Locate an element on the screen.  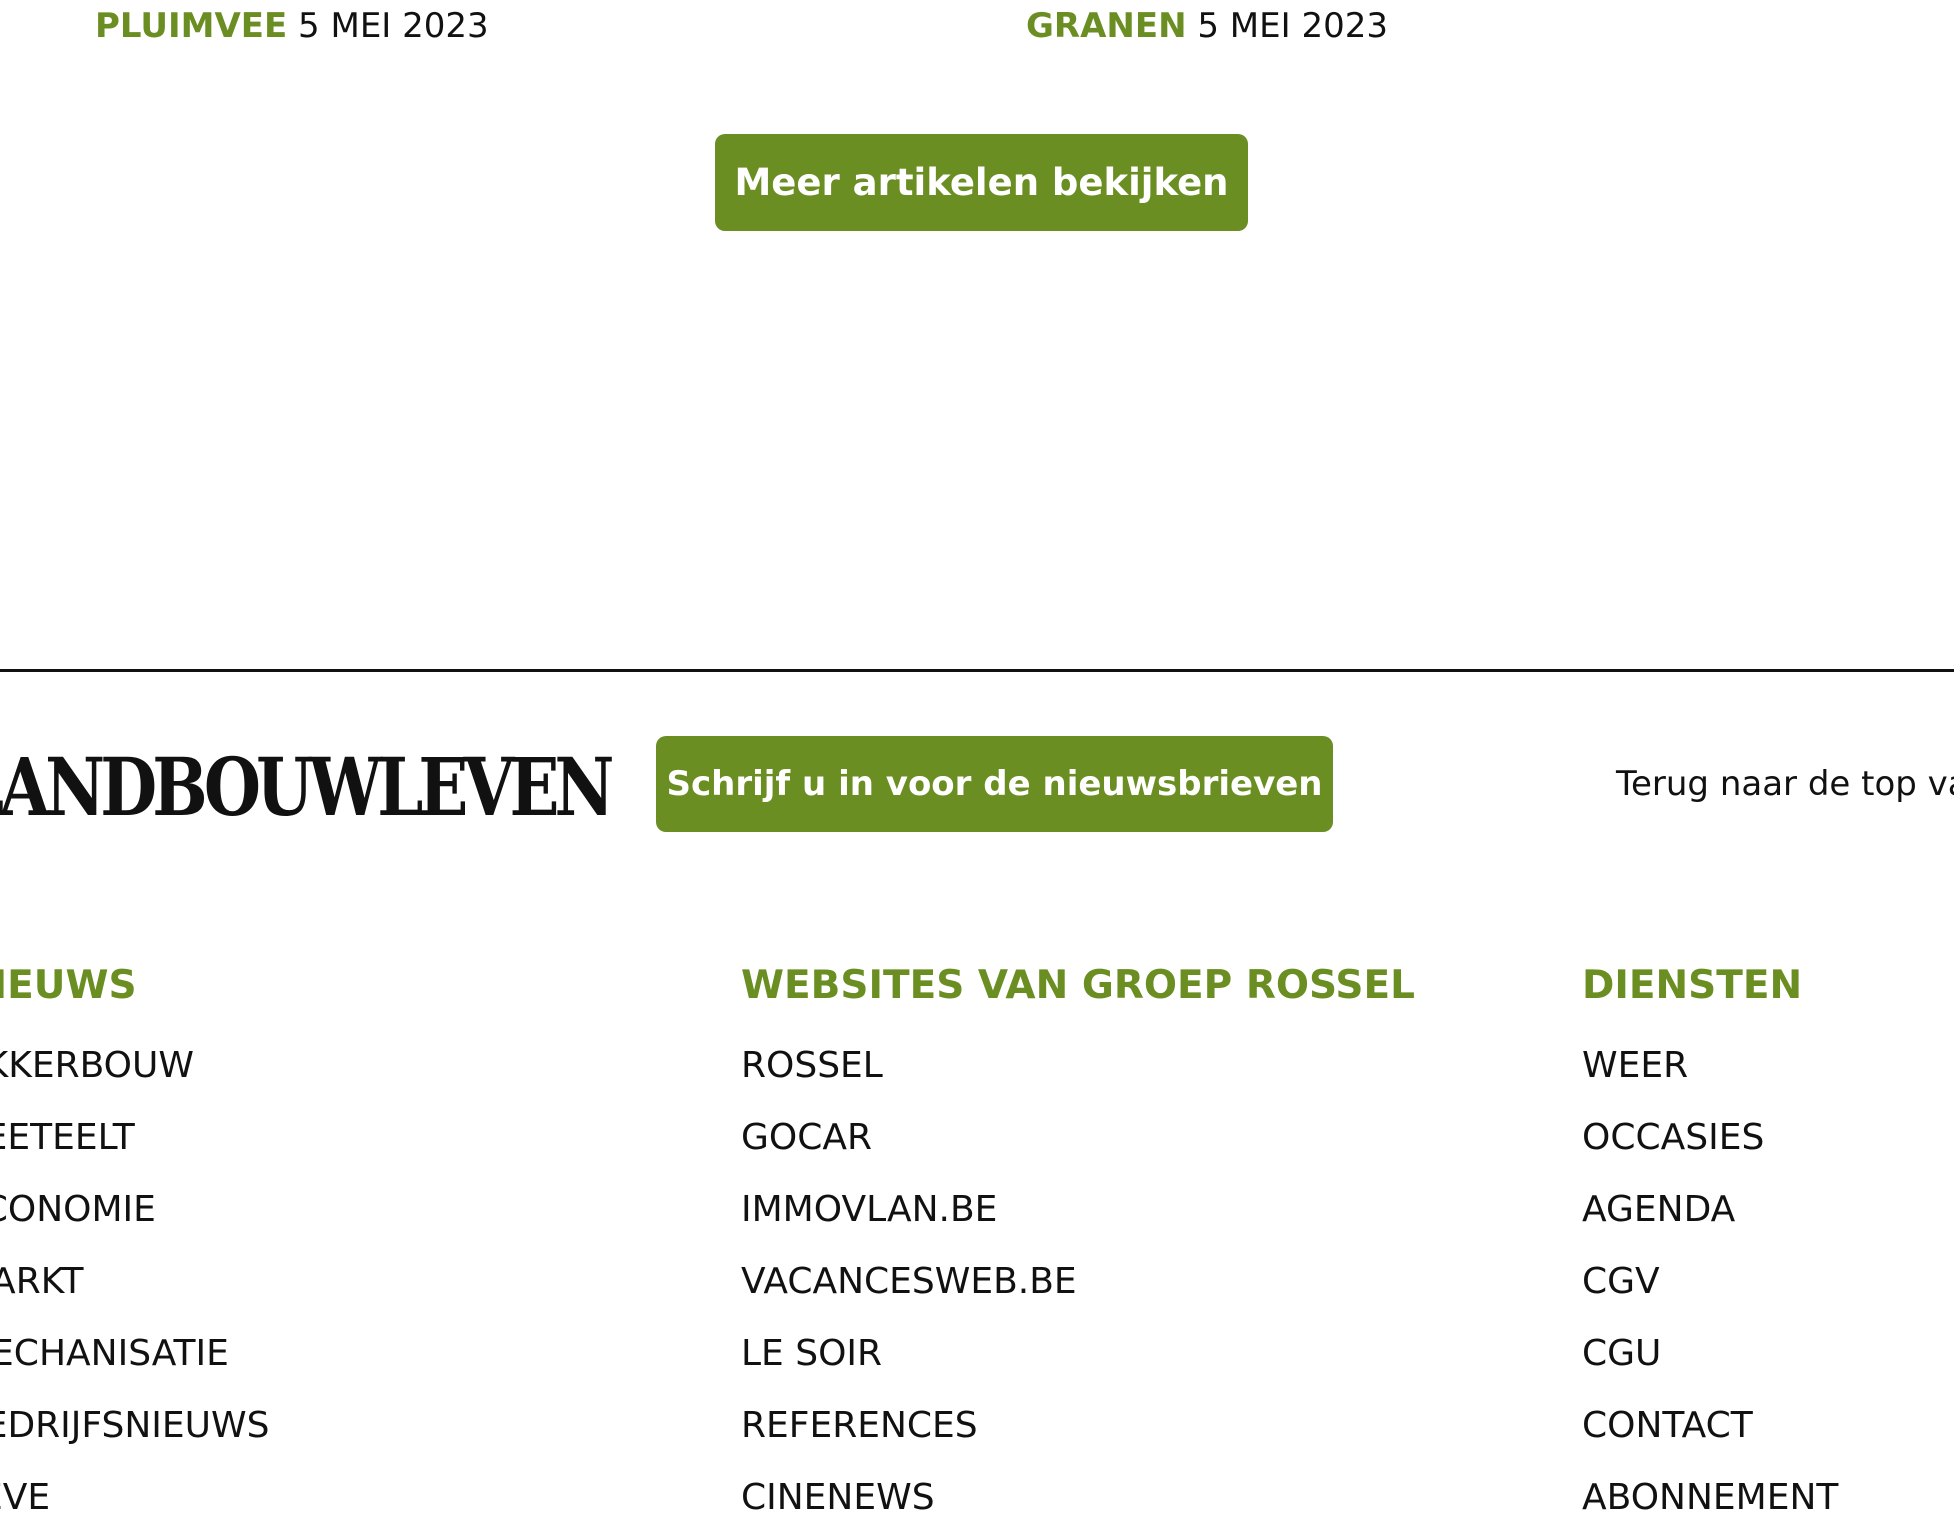
footer-column-heading: NIEUWS is located at coordinates (68, 985).